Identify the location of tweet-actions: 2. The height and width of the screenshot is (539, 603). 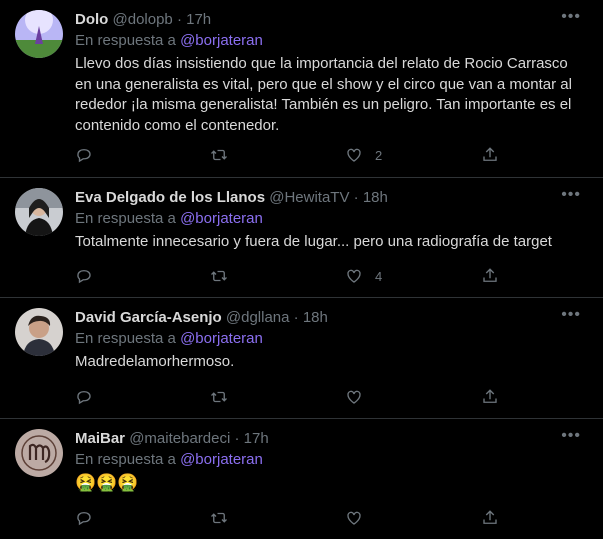
(295, 155).